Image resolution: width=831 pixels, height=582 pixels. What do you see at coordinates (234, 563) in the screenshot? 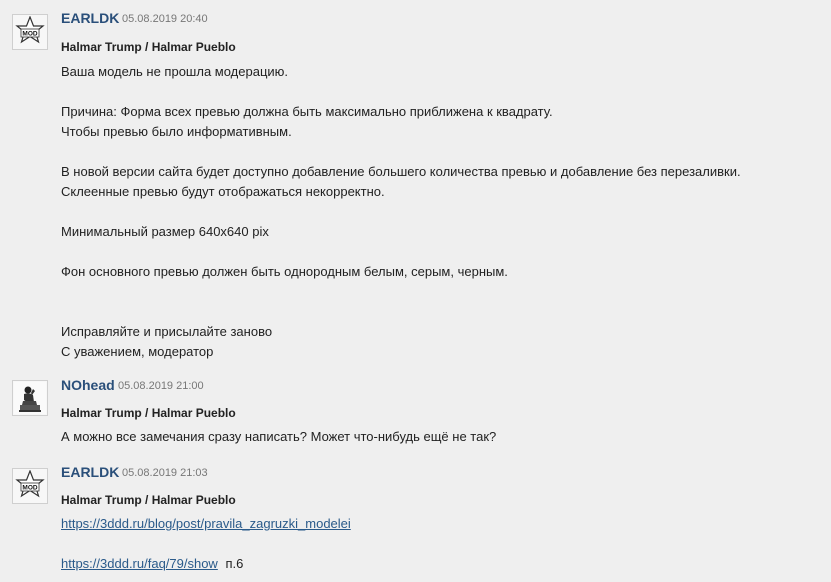
I see `faq-link-suffix: п.6` at bounding box center [234, 563].